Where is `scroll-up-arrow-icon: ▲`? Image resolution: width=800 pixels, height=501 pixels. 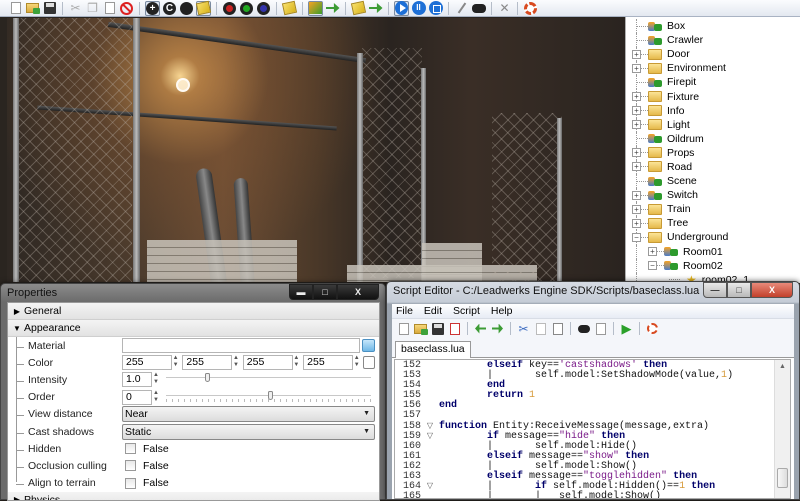 scroll-up-arrow-icon: ▲ is located at coordinates (782, 367).